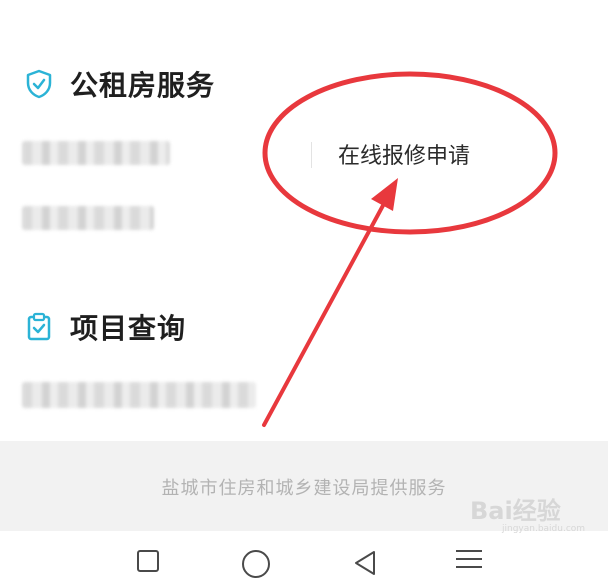 Image resolution: width=608 pixels, height=580 pixels. Describe the element at coordinates (148, 561) in the screenshot. I see `recent-apps-icon` at that location.